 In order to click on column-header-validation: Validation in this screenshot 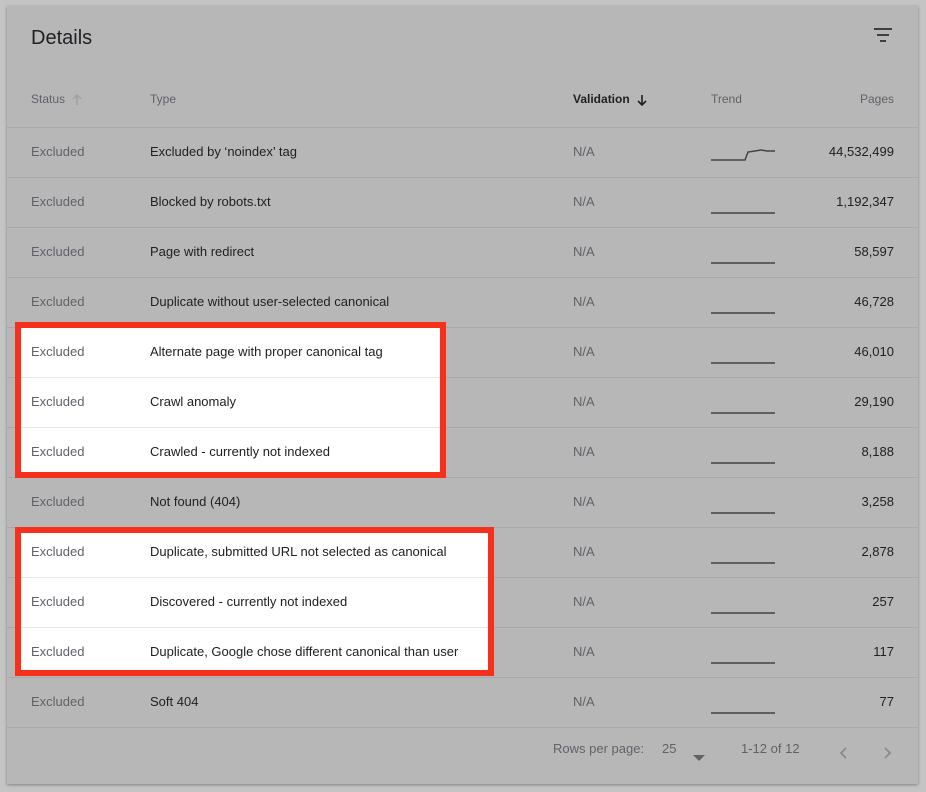, I will do `click(610, 99)`.